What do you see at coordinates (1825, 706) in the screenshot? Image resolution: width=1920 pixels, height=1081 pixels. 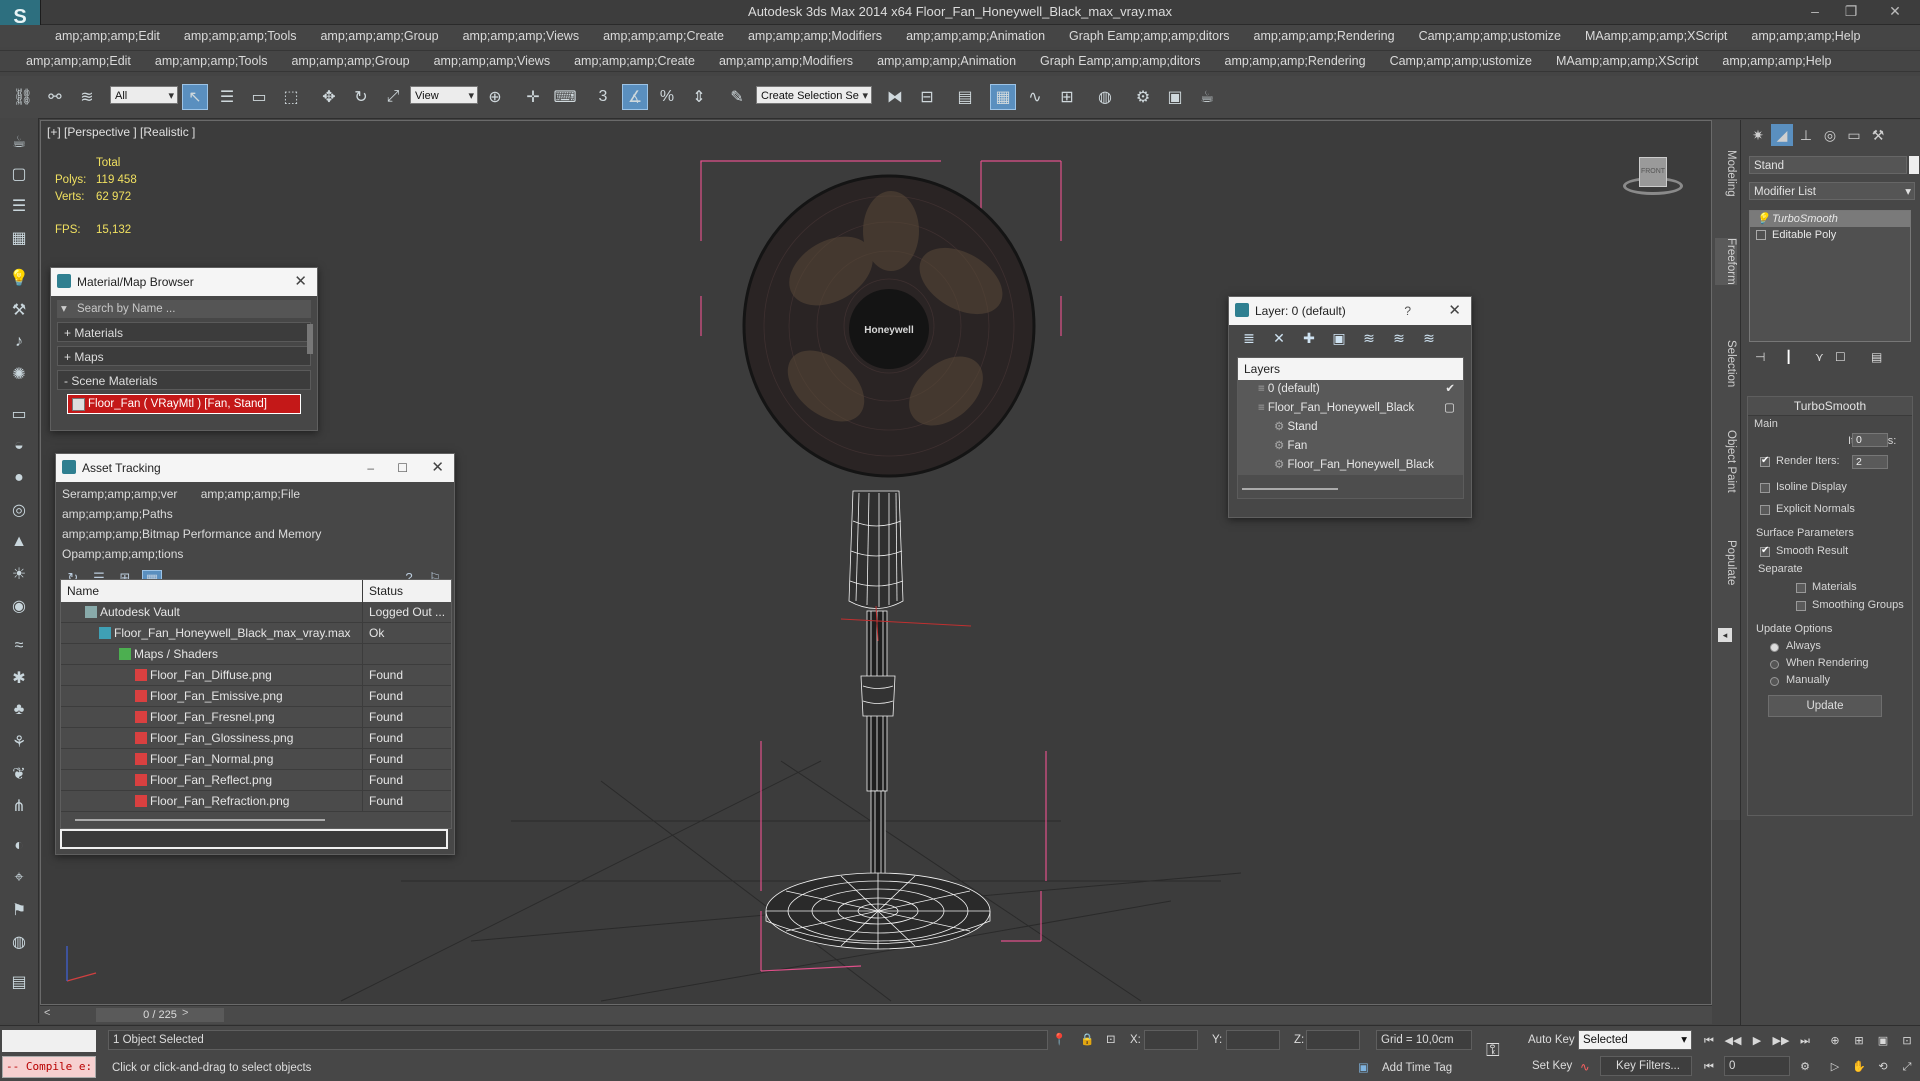 I see `update-button: Update` at bounding box center [1825, 706].